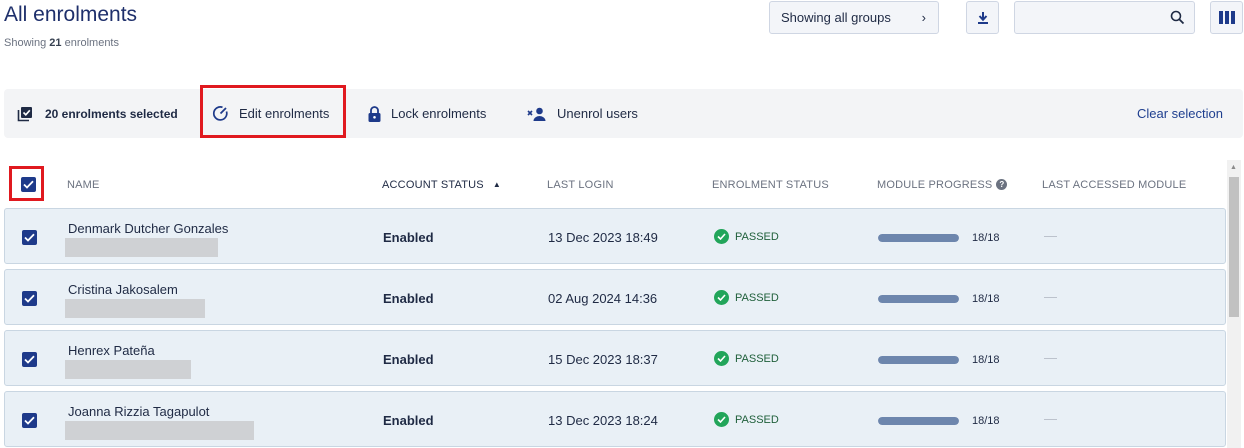 This screenshot has height=448, width=1244. I want to click on column-header-enrolment-status: ENROLMENT STATUS, so click(770, 184).